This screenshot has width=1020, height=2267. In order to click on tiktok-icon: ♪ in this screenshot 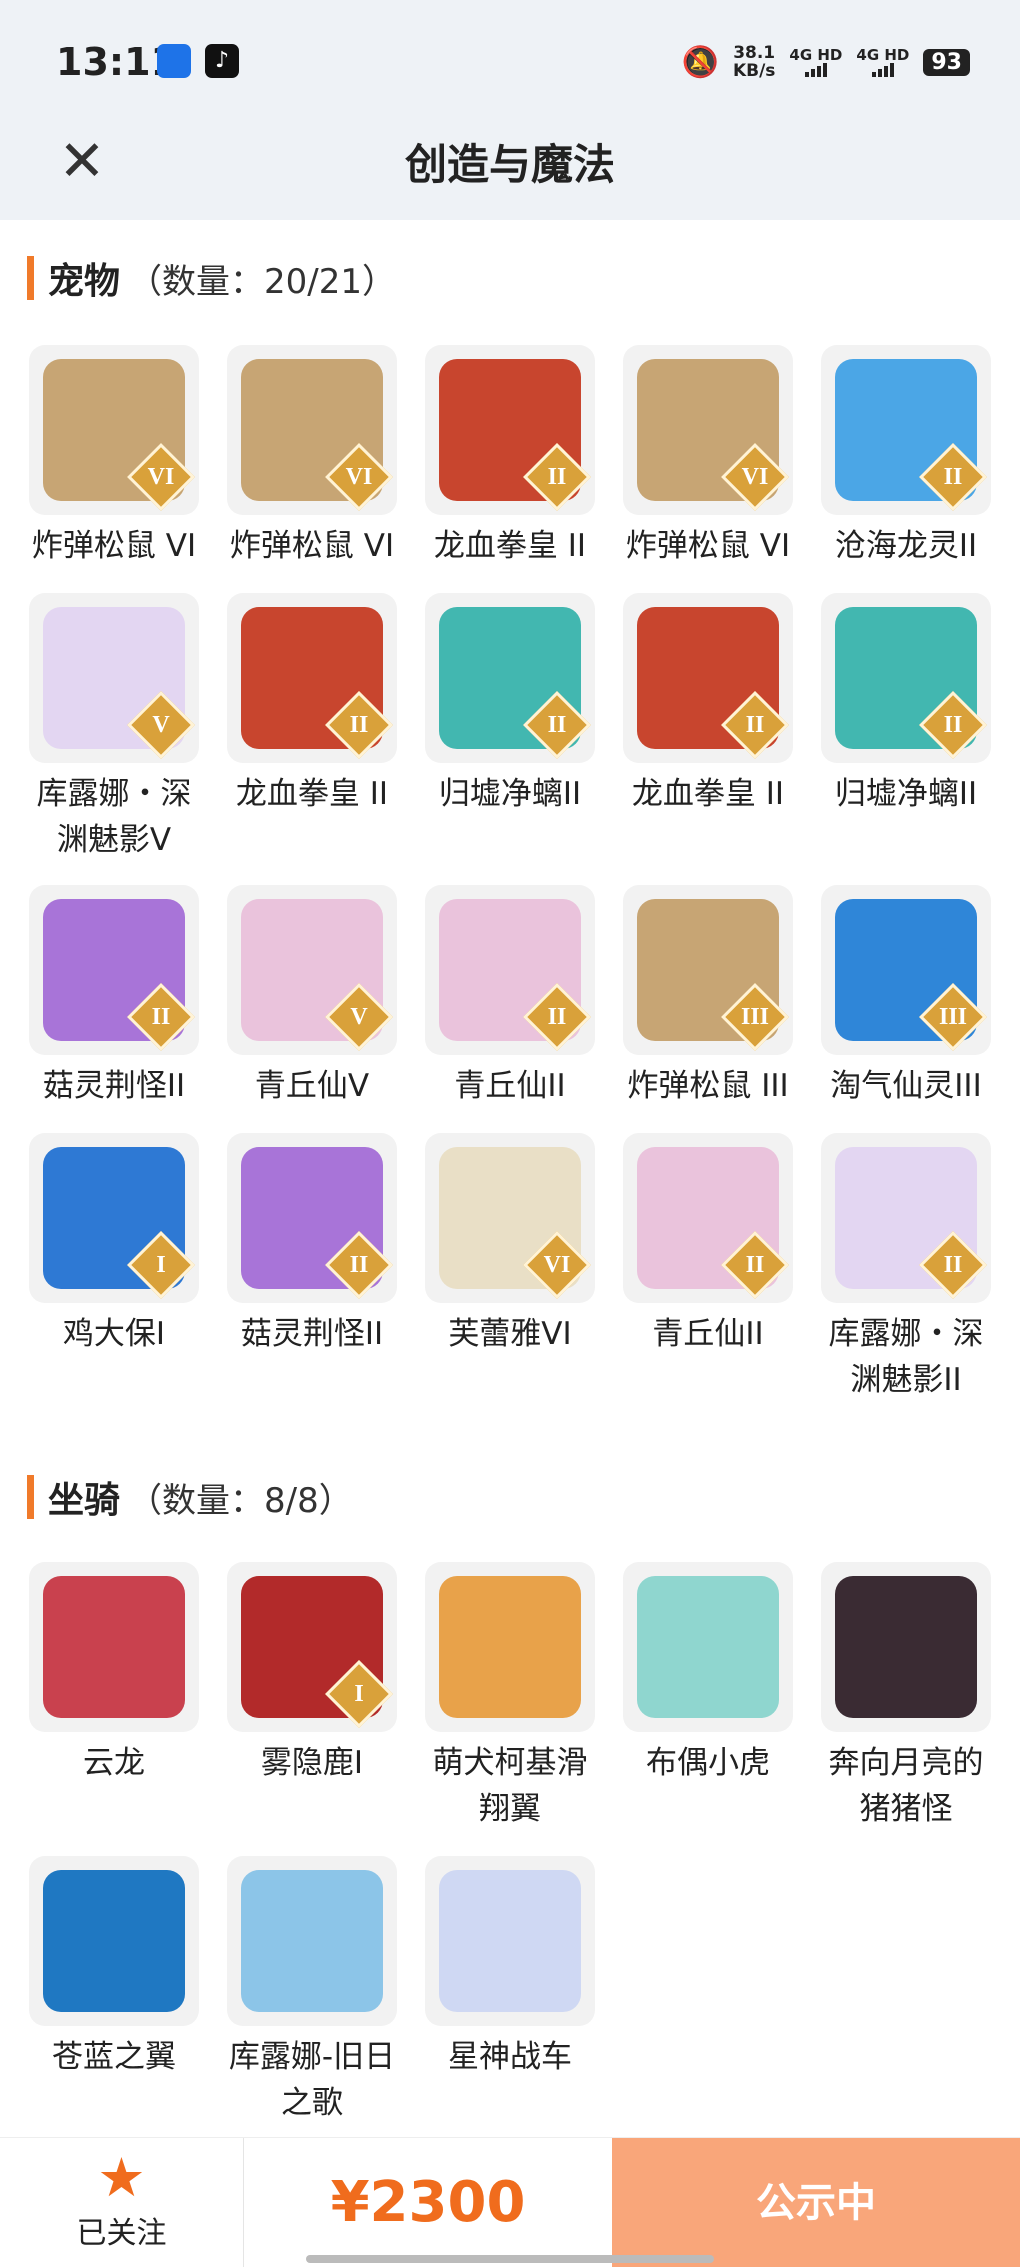, I will do `click(222, 61)`.